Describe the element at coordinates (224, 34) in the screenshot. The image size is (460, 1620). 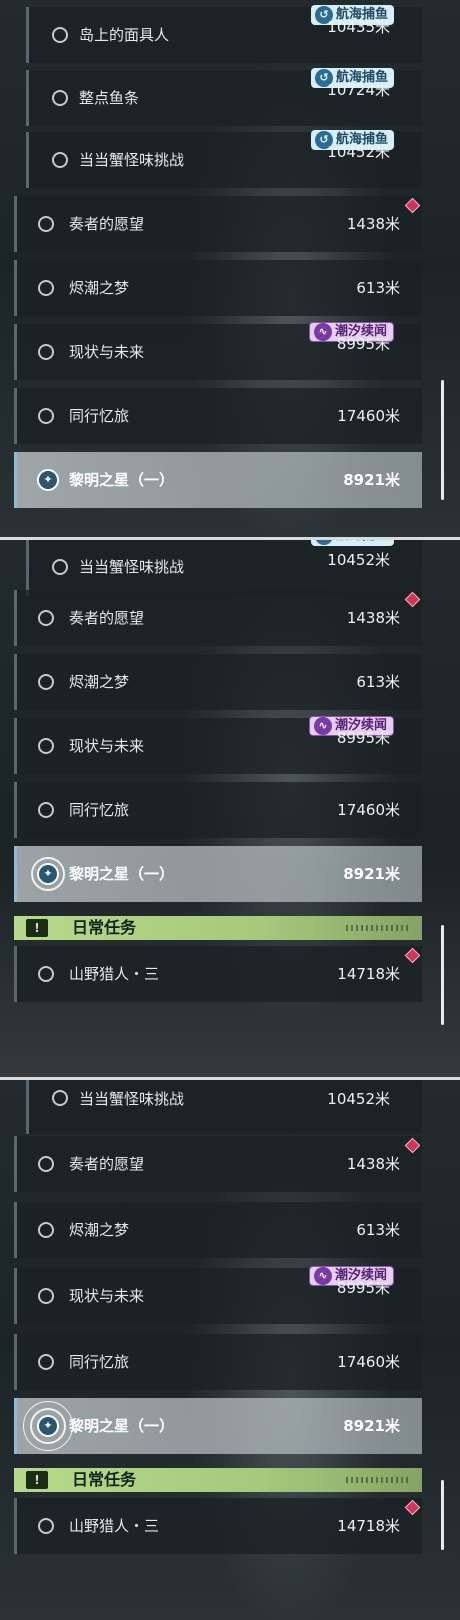
I see `quest-row-mask: 岛上的面具人 ↺ 航海捕鱼 10435米` at that location.